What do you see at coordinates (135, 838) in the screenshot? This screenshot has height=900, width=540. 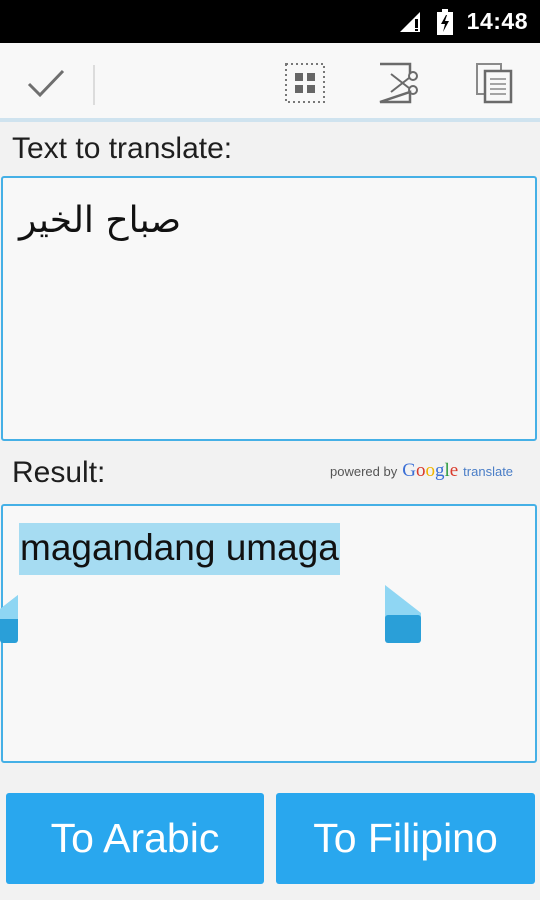 I see `to-arabic-button: To Arabic` at bounding box center [135, 838].